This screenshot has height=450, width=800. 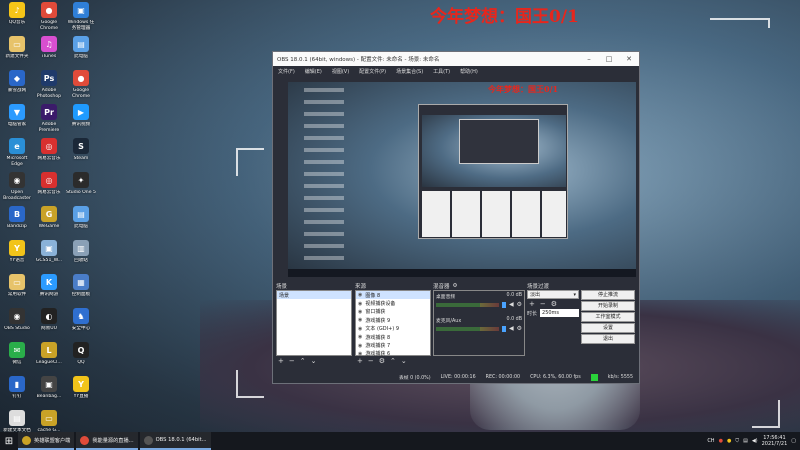 What do you see at coordinates (81, 17) in the screenshot?
I see `desktop-icon: ▣ Windows 任务管理器` at bounding box center [81, 17].